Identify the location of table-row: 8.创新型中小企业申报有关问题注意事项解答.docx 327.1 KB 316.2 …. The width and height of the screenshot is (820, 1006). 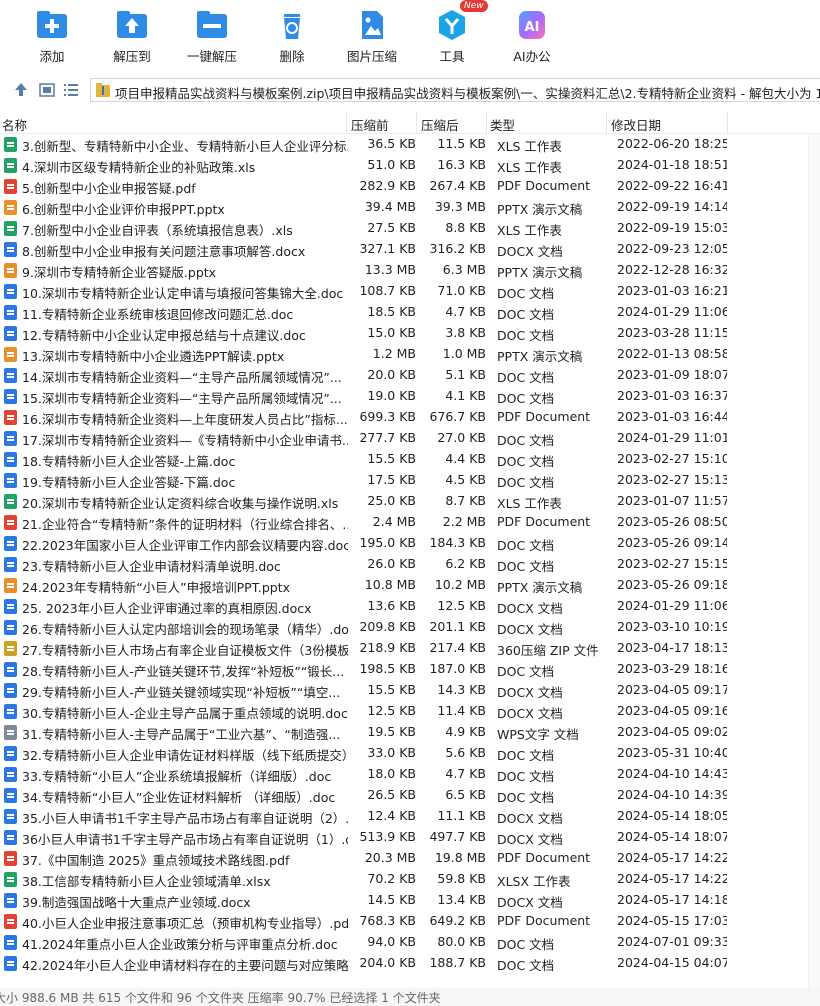
(410, 249).